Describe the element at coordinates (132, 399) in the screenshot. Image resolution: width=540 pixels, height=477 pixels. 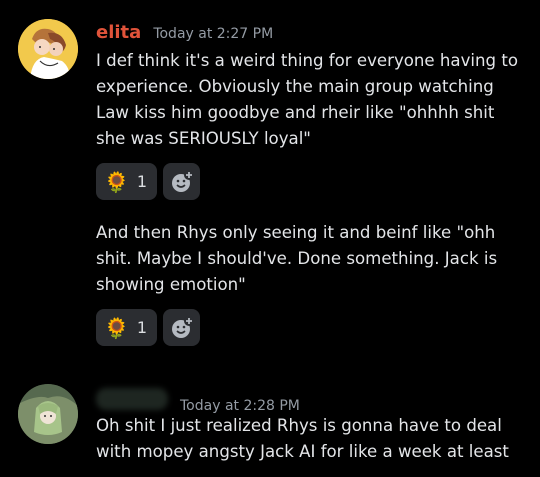
I see `username-redacted` at that location.